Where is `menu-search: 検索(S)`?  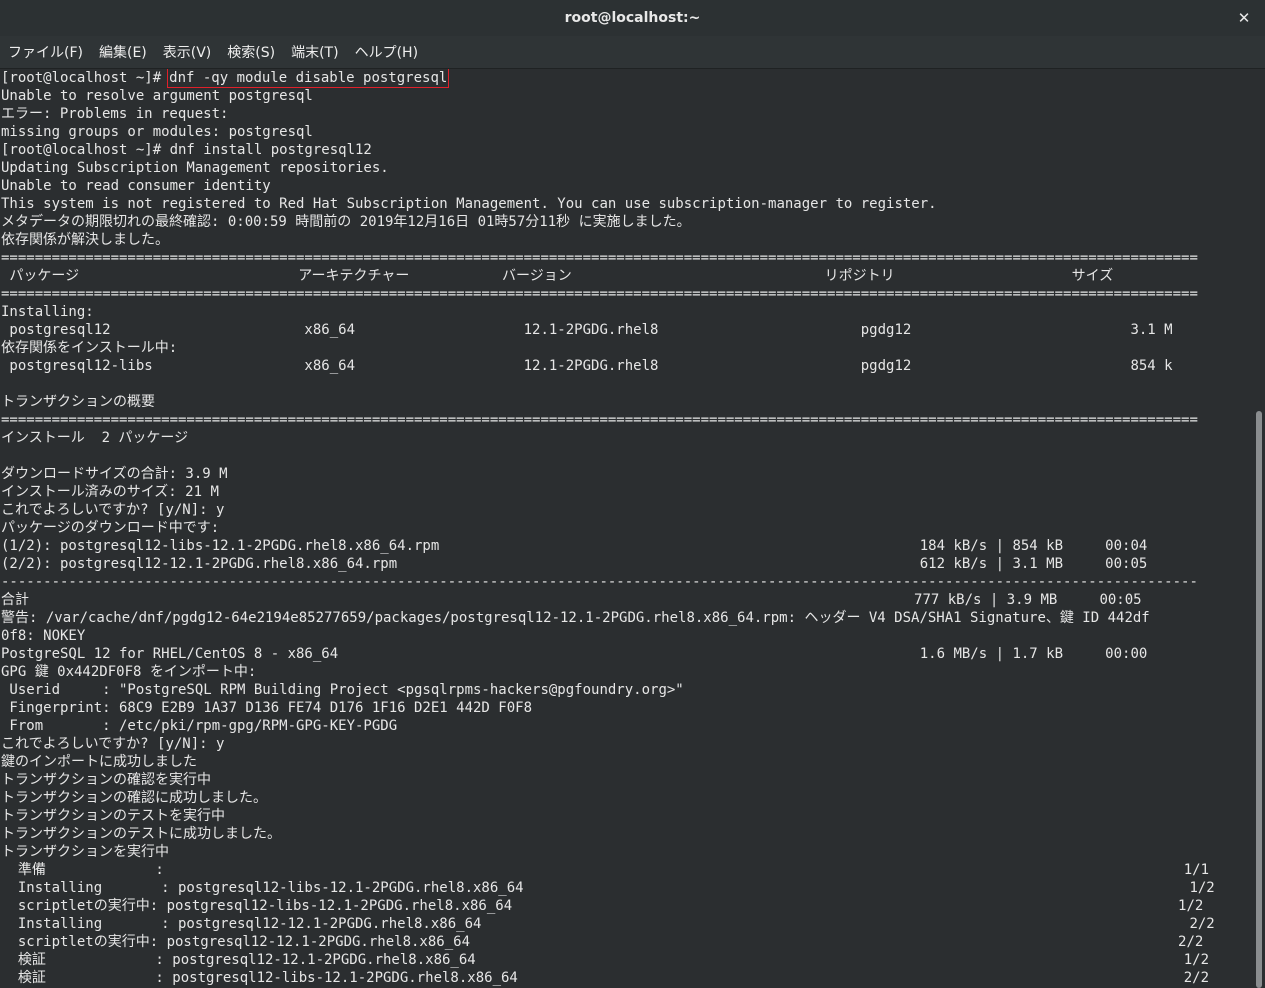
menu-search: 検索(S) is located at coordinates (251, 52).